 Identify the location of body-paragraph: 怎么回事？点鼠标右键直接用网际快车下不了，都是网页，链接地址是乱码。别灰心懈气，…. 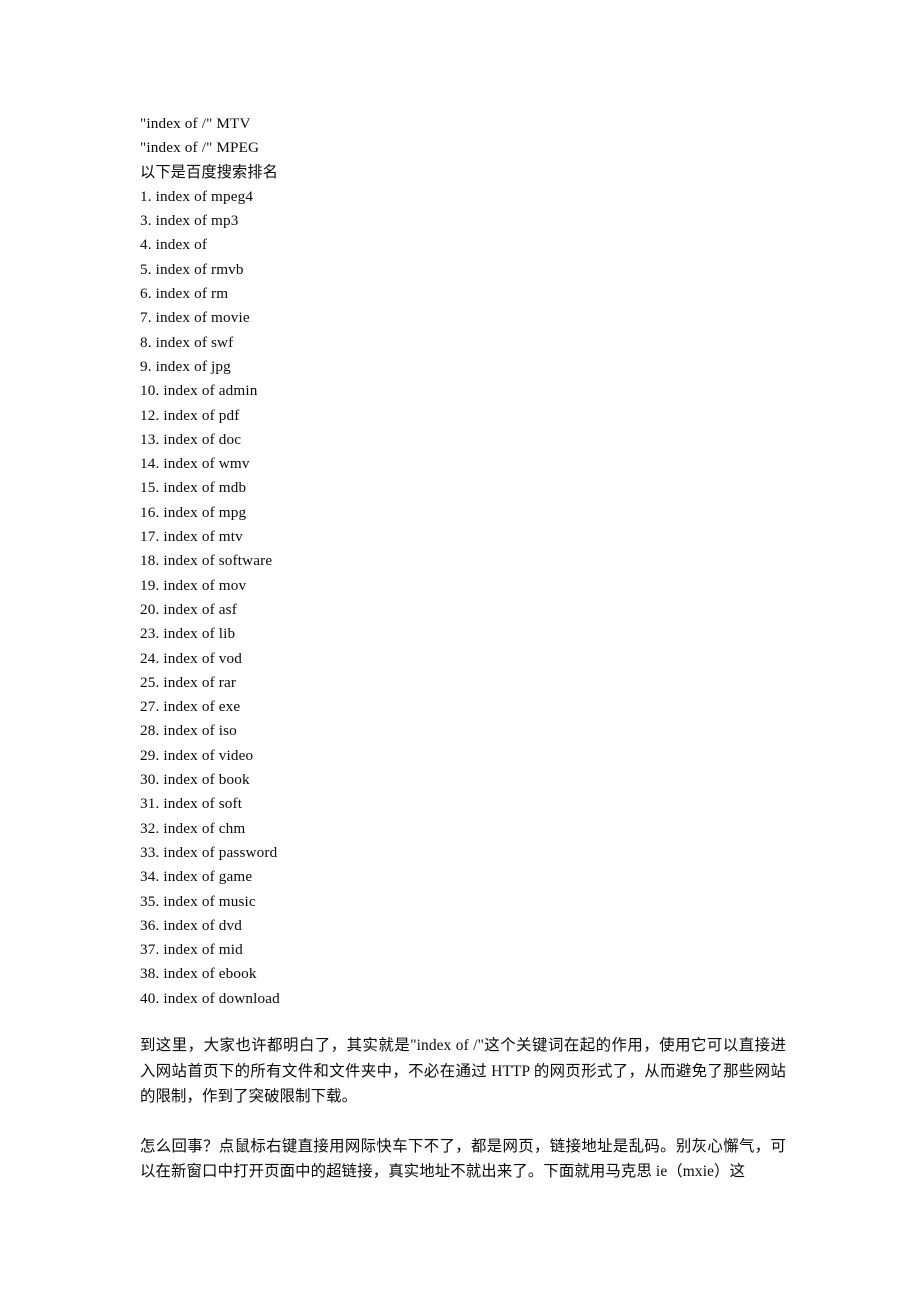
(463, 1159).